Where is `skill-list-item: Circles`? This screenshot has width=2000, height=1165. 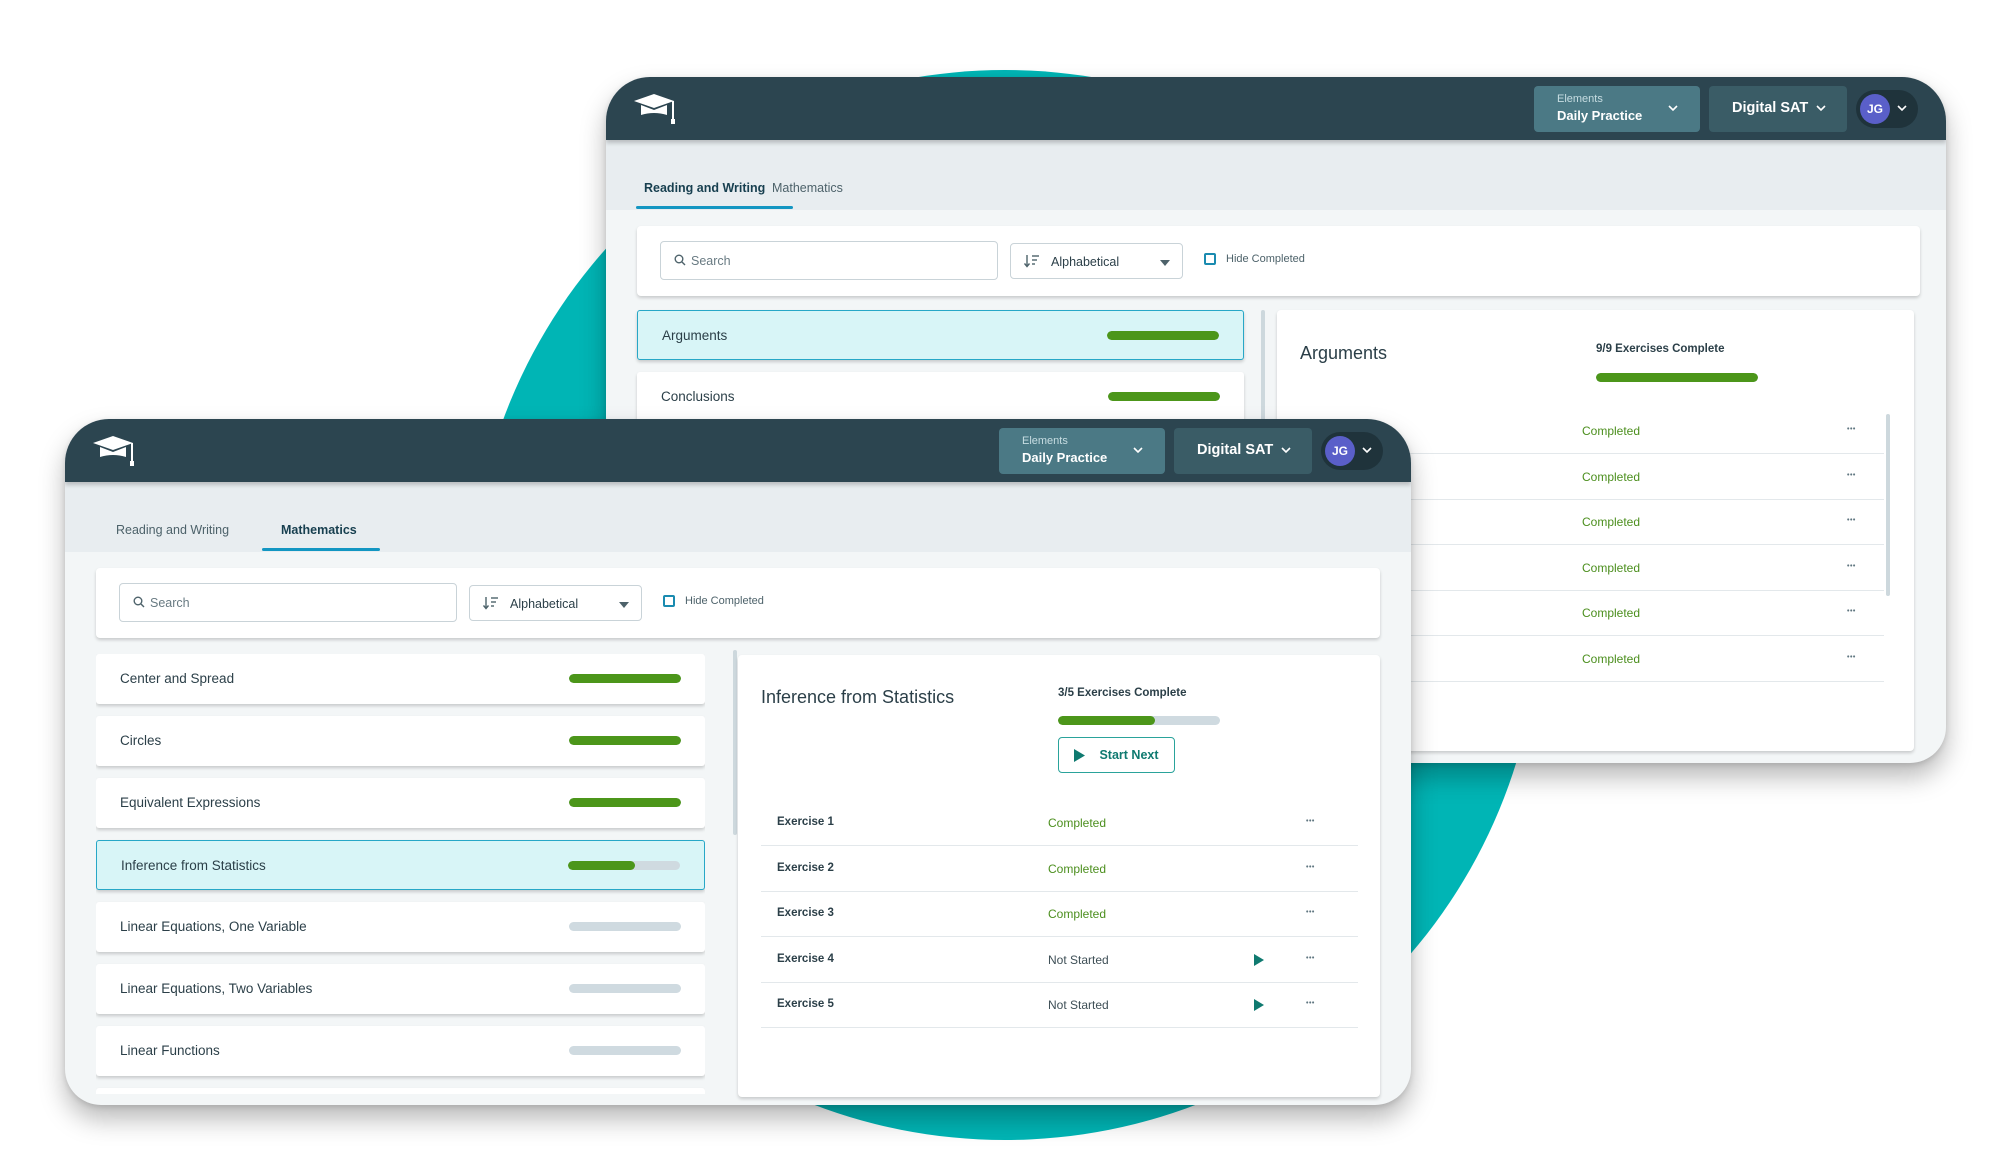 skill-list-item: Circles is located at coordinates (400, 741).